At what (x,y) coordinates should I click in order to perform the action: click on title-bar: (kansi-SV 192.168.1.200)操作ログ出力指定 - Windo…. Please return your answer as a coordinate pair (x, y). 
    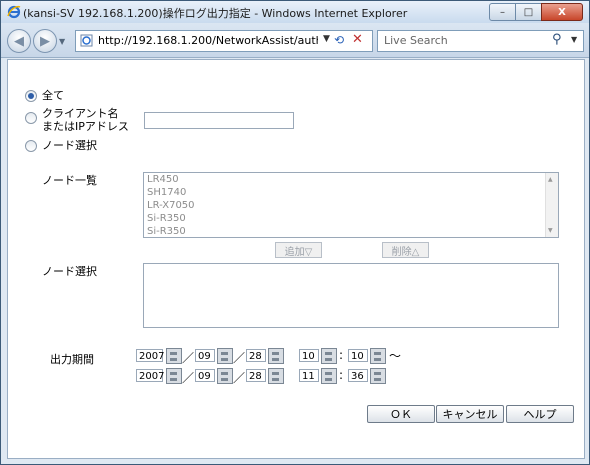
    Looking at the image, I should click on (295, 12).